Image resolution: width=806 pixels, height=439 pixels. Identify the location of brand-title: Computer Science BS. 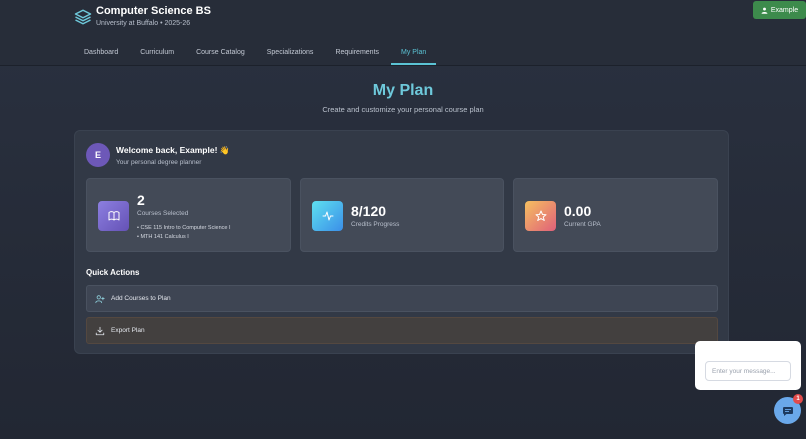
(153, 11).